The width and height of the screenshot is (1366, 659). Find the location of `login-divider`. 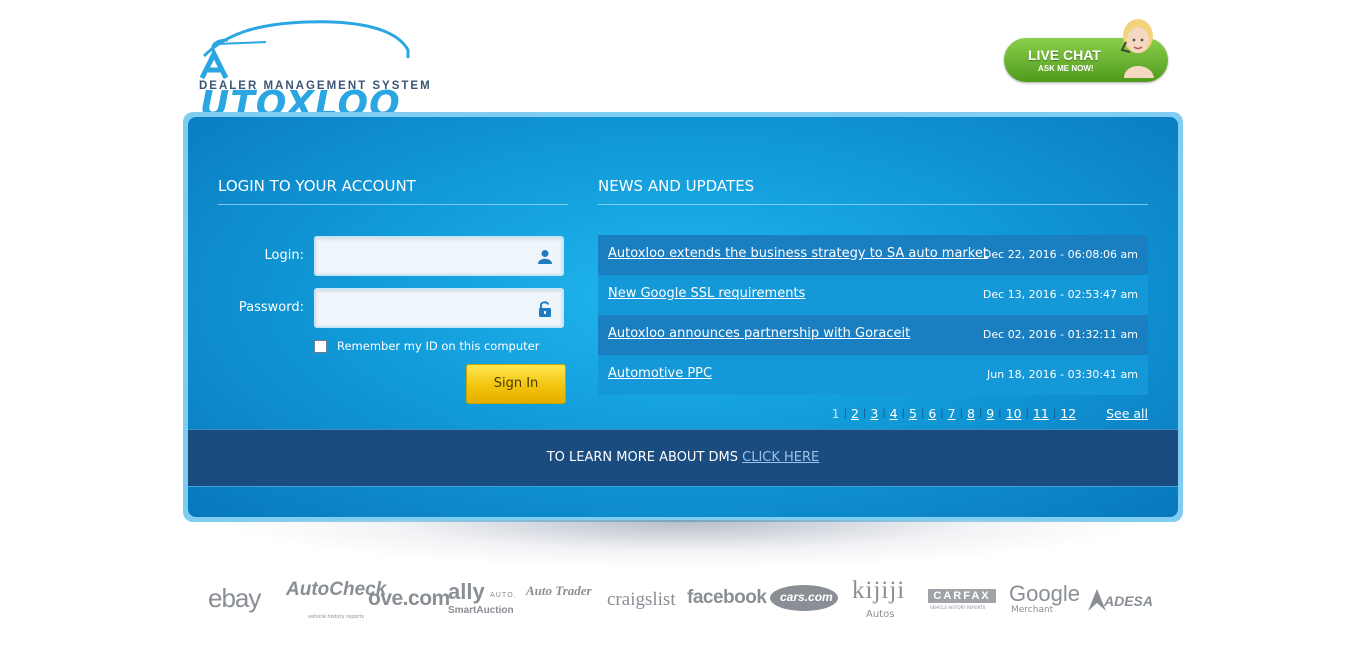

login-divider is located at coordinates (393, 204).